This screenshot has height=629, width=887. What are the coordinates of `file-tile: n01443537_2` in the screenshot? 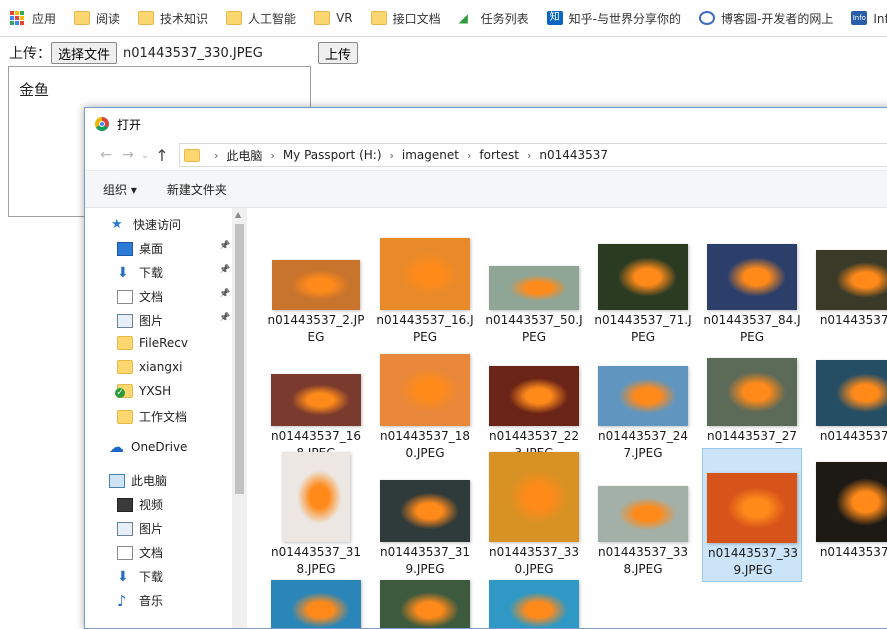 It's located at (849, 399).